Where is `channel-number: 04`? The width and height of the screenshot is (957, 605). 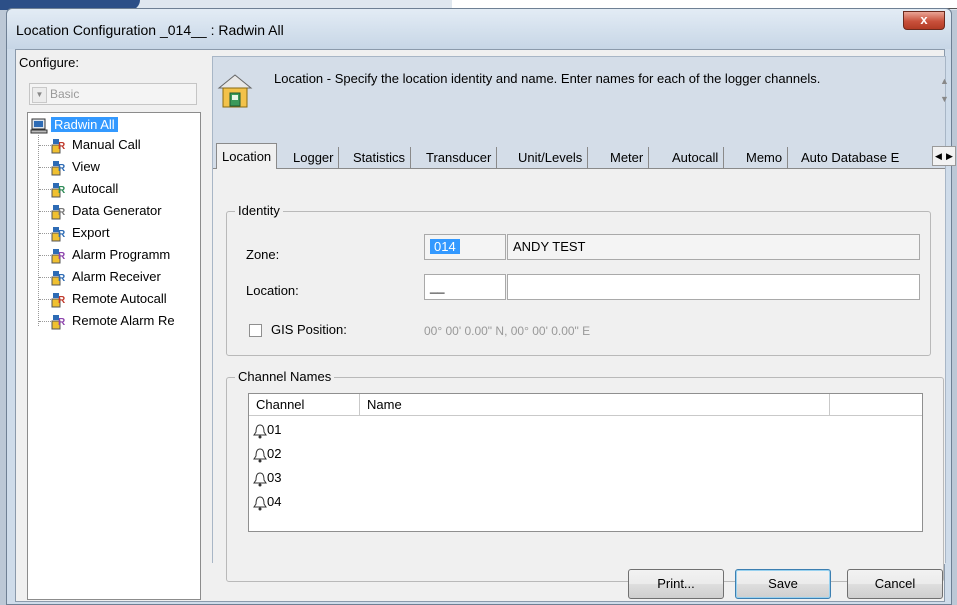 channel-number: 04 is located at coordinates (274, 501).